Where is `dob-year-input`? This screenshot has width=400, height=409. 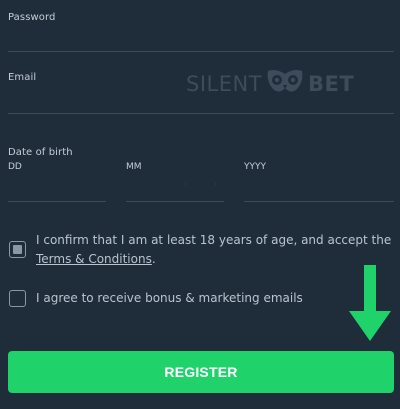 dob-year-input is located at coordinates (319, 186).